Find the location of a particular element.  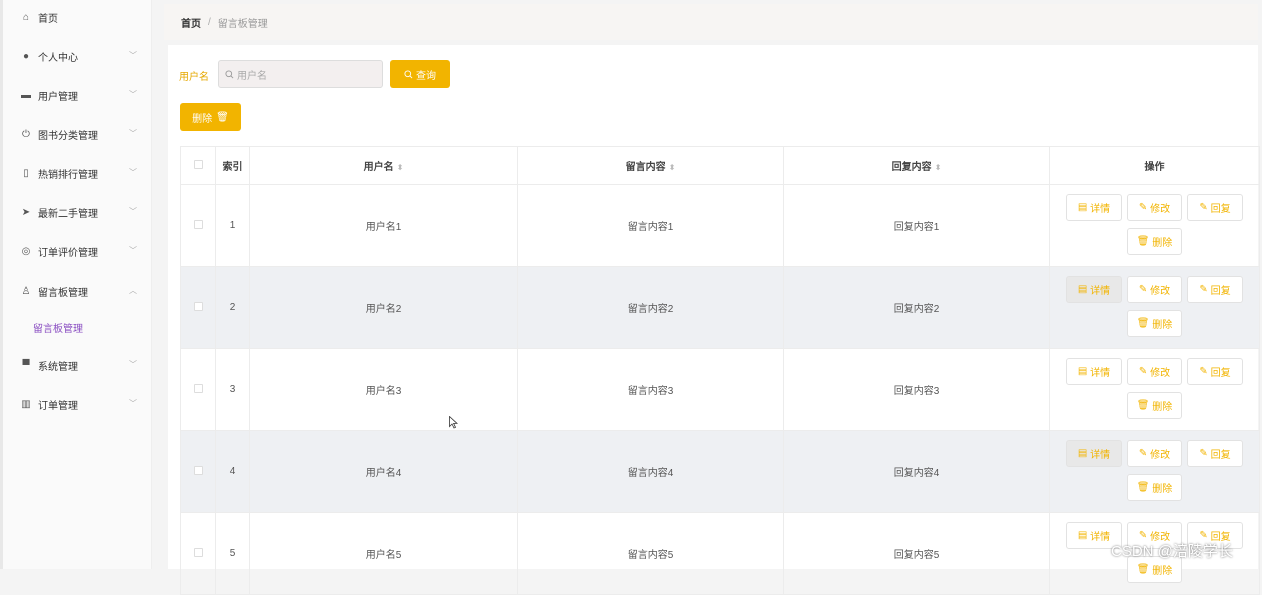

cell-content: 留言内容4 is located at coordinates (650, 471).